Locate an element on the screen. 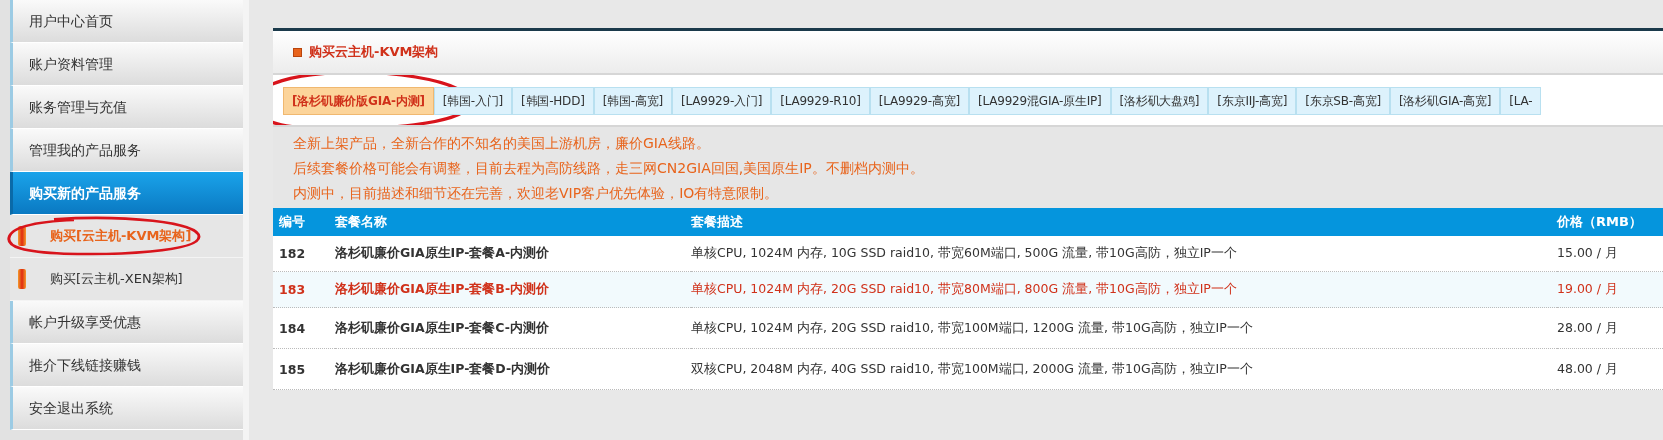  table-cell: 183 is located at coordinates (304, 289).